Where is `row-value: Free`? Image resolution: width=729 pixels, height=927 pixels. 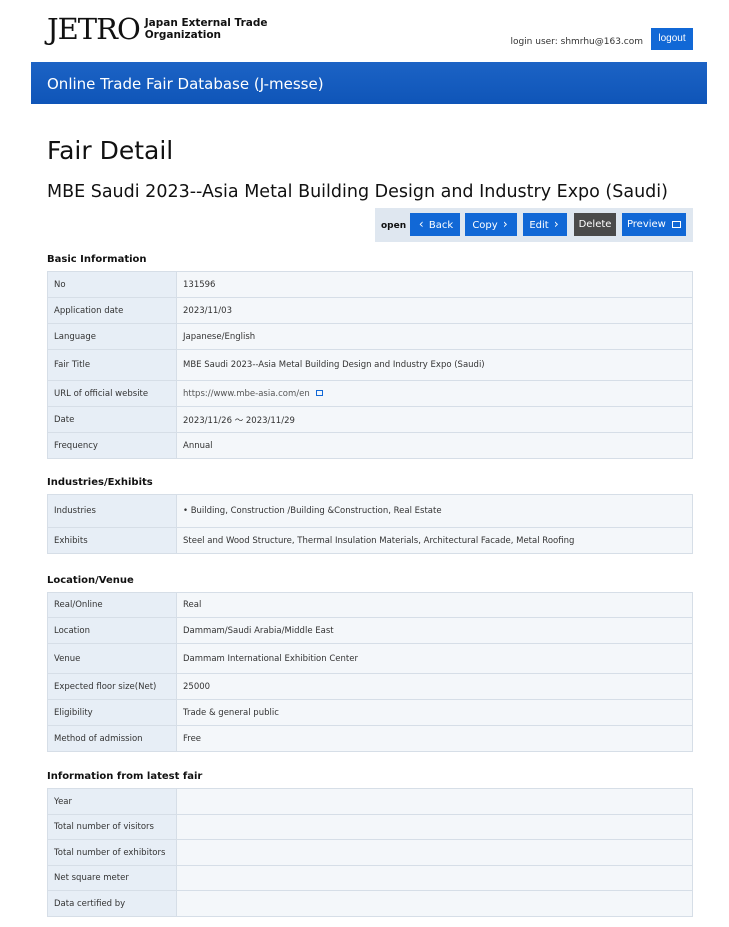 row-value: Free is located at coordinates (434, 738).